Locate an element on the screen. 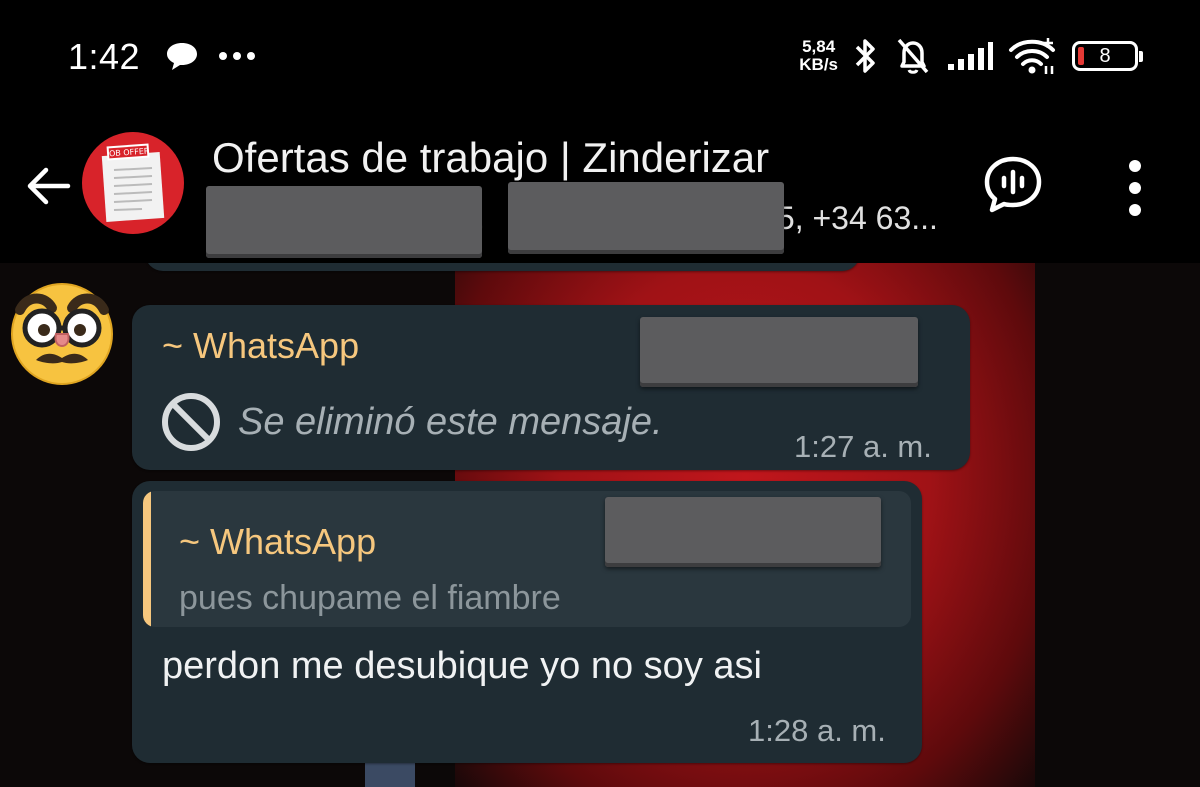 Image resolution: width=1200 pixels, height=787 pixels. job-offer-image: JOB OFFER is located at coordinates (133, 182).